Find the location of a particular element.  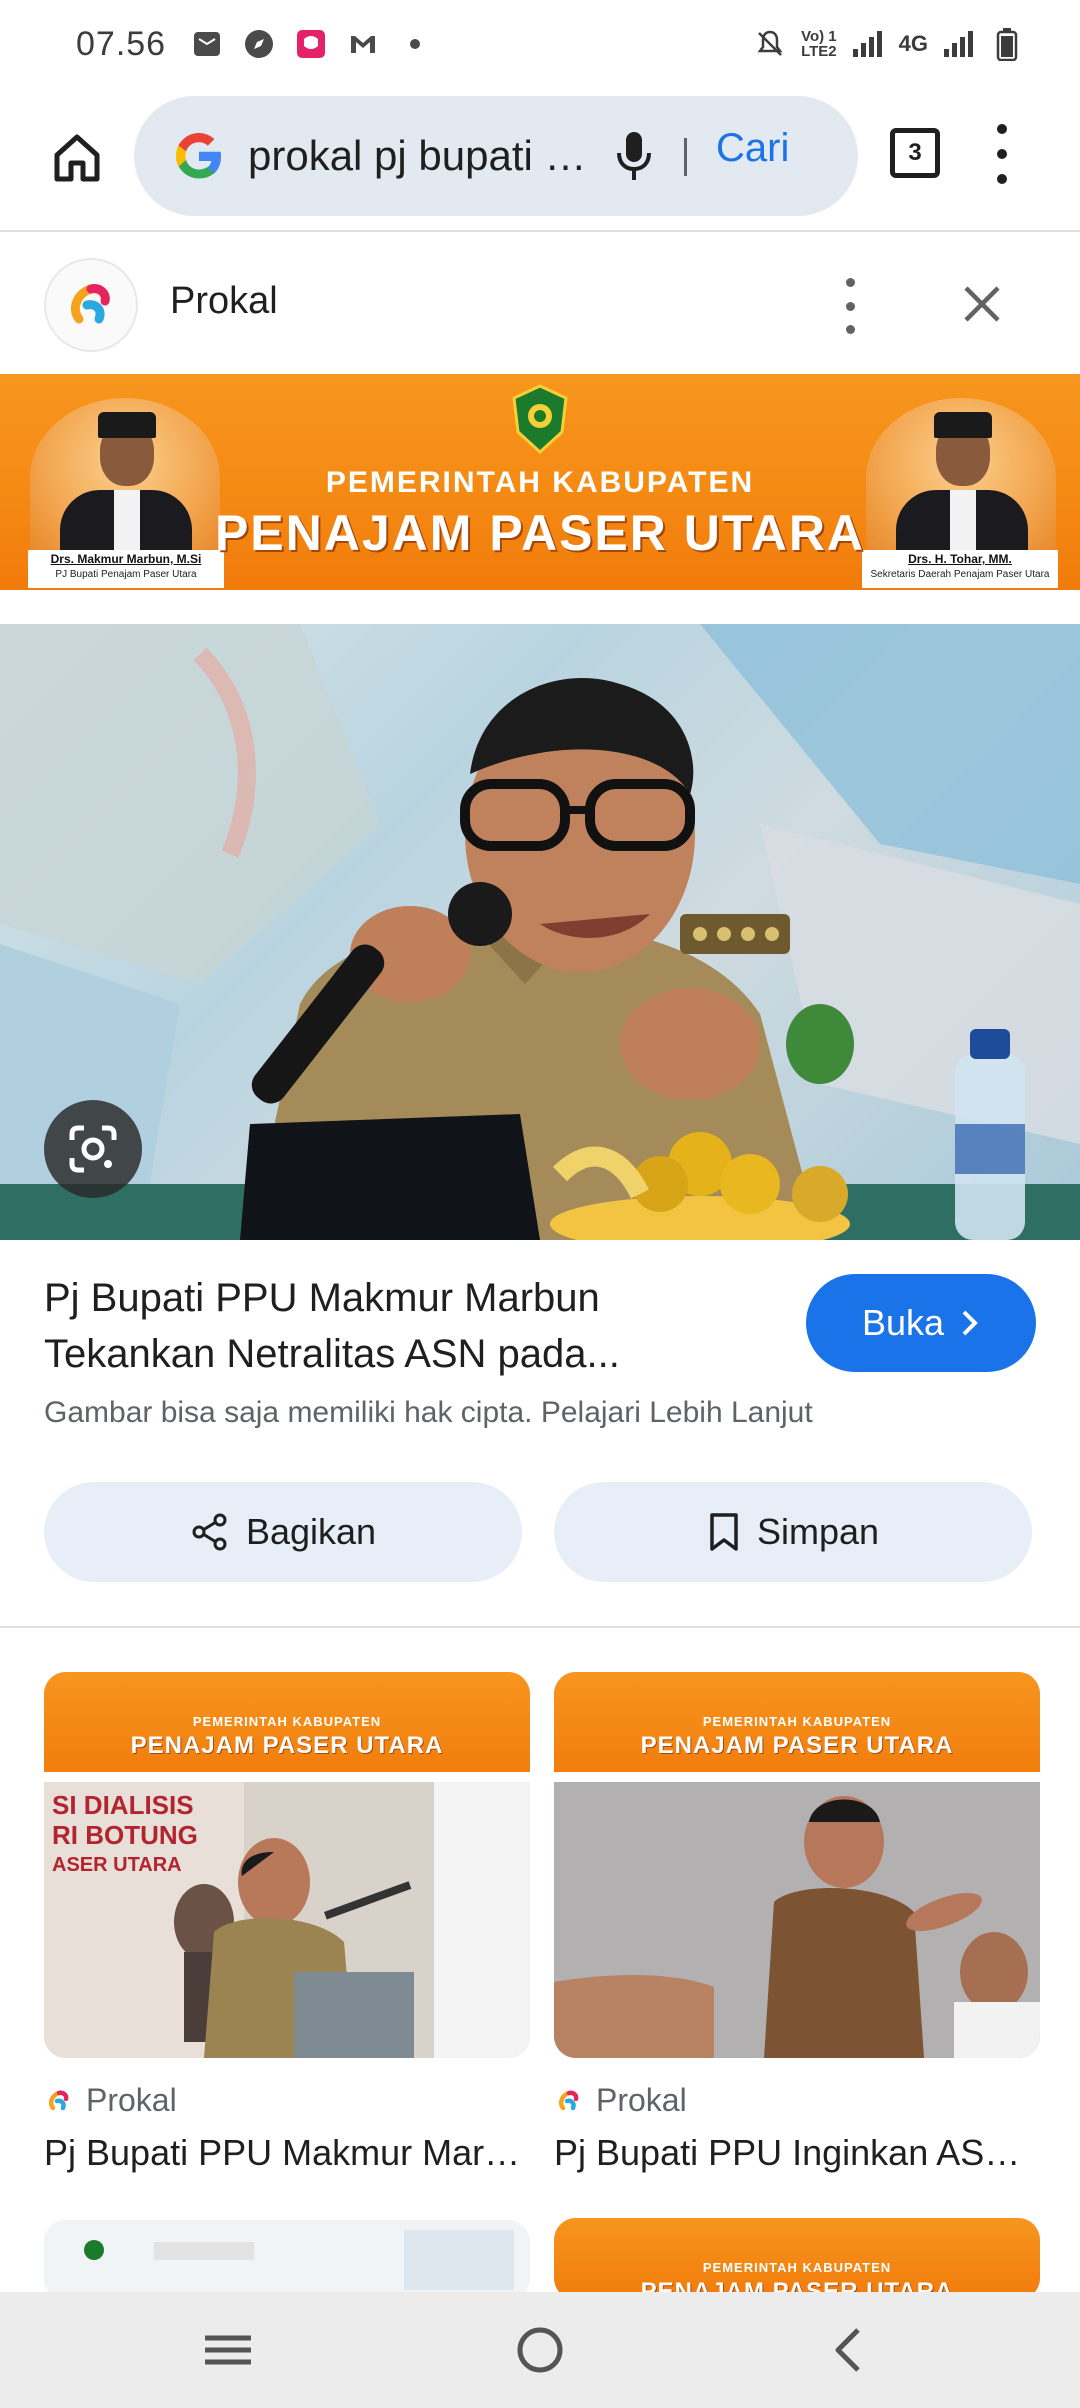

compass-notification-icon is located at coordinates (259, 44).